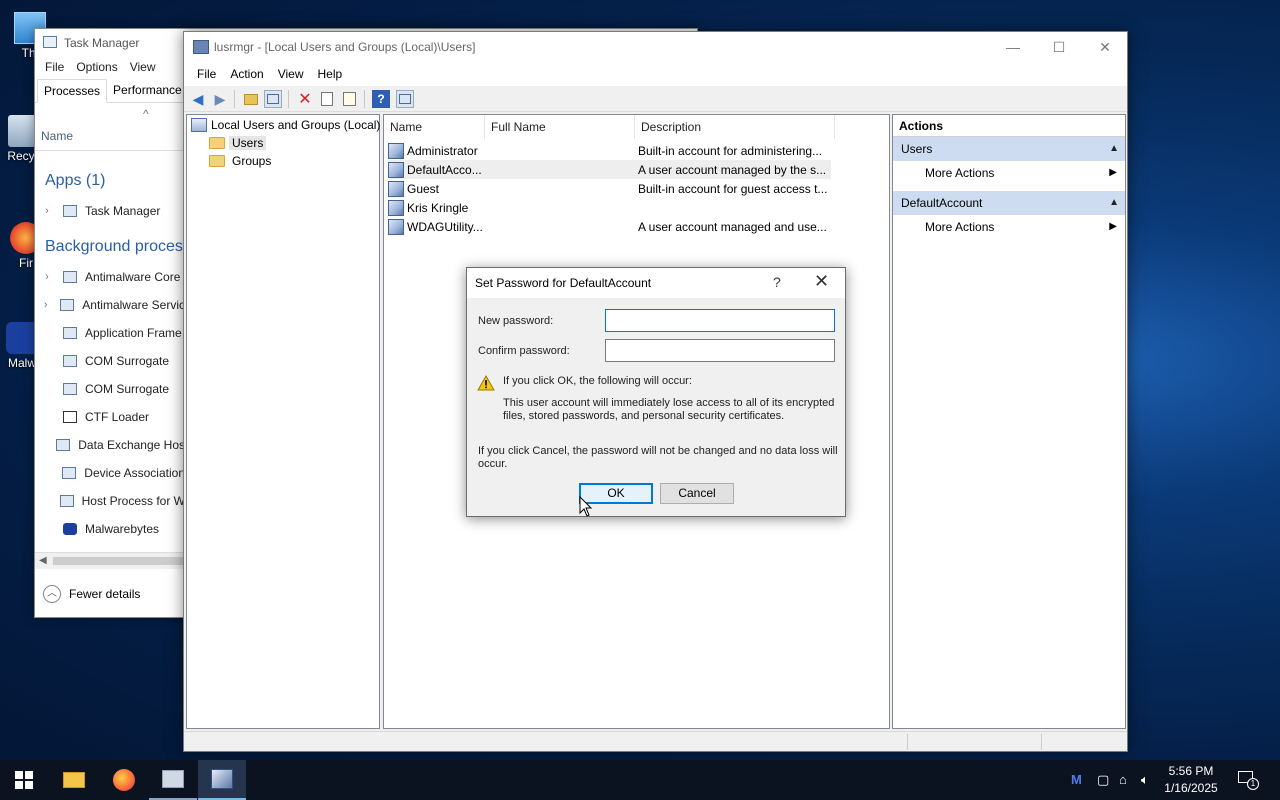 Image resolution: width=1280 pixels, height=800 pixels. I want to click on process-row: › Antimalware Servic, so click(110, 305).